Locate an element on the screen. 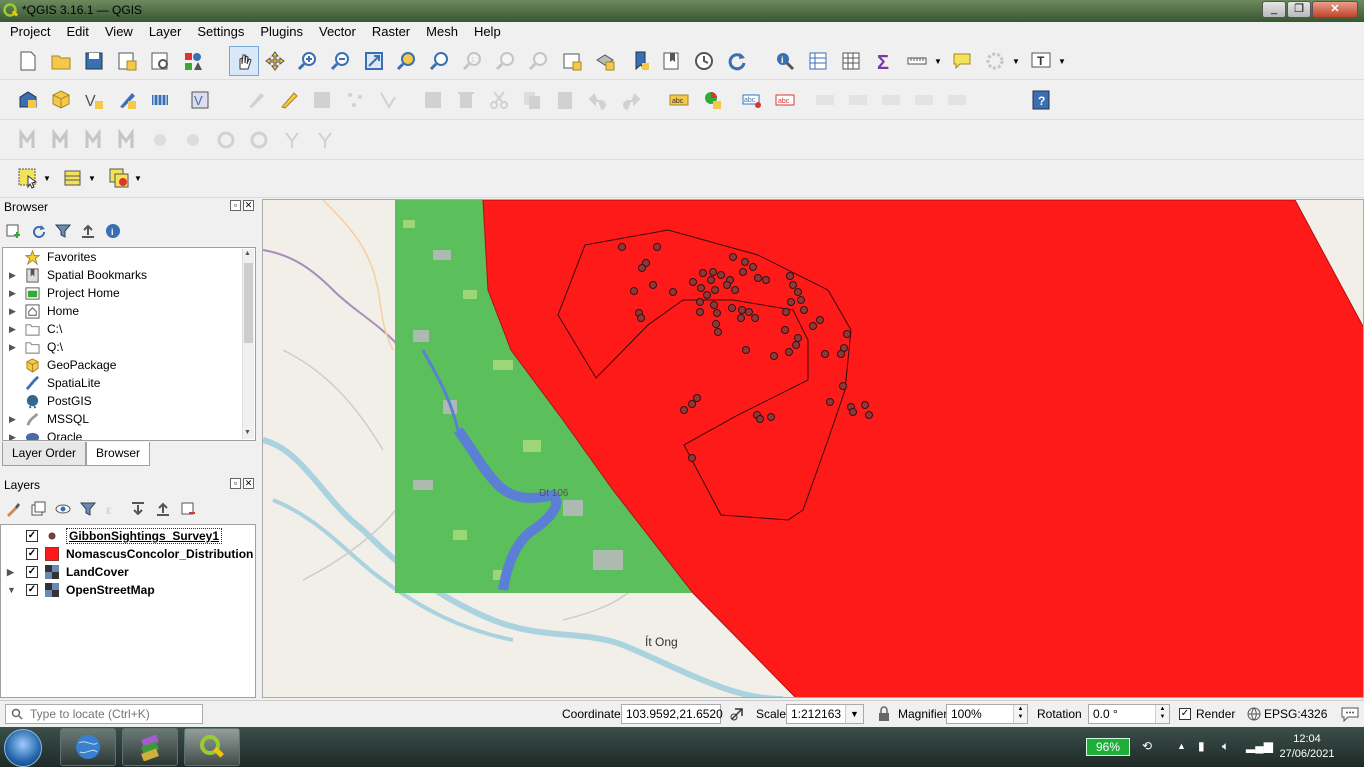 The height and width of the screenshot is (767, 1364). scale-combobox: 1:212163 ▼ is located at coordinates (825, 714).